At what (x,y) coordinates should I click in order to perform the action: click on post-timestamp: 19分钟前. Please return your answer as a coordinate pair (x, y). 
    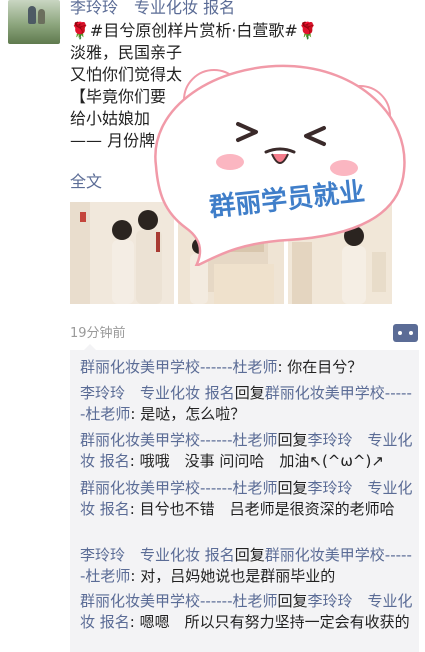
    Looking at the image, I should click on (98, 333).